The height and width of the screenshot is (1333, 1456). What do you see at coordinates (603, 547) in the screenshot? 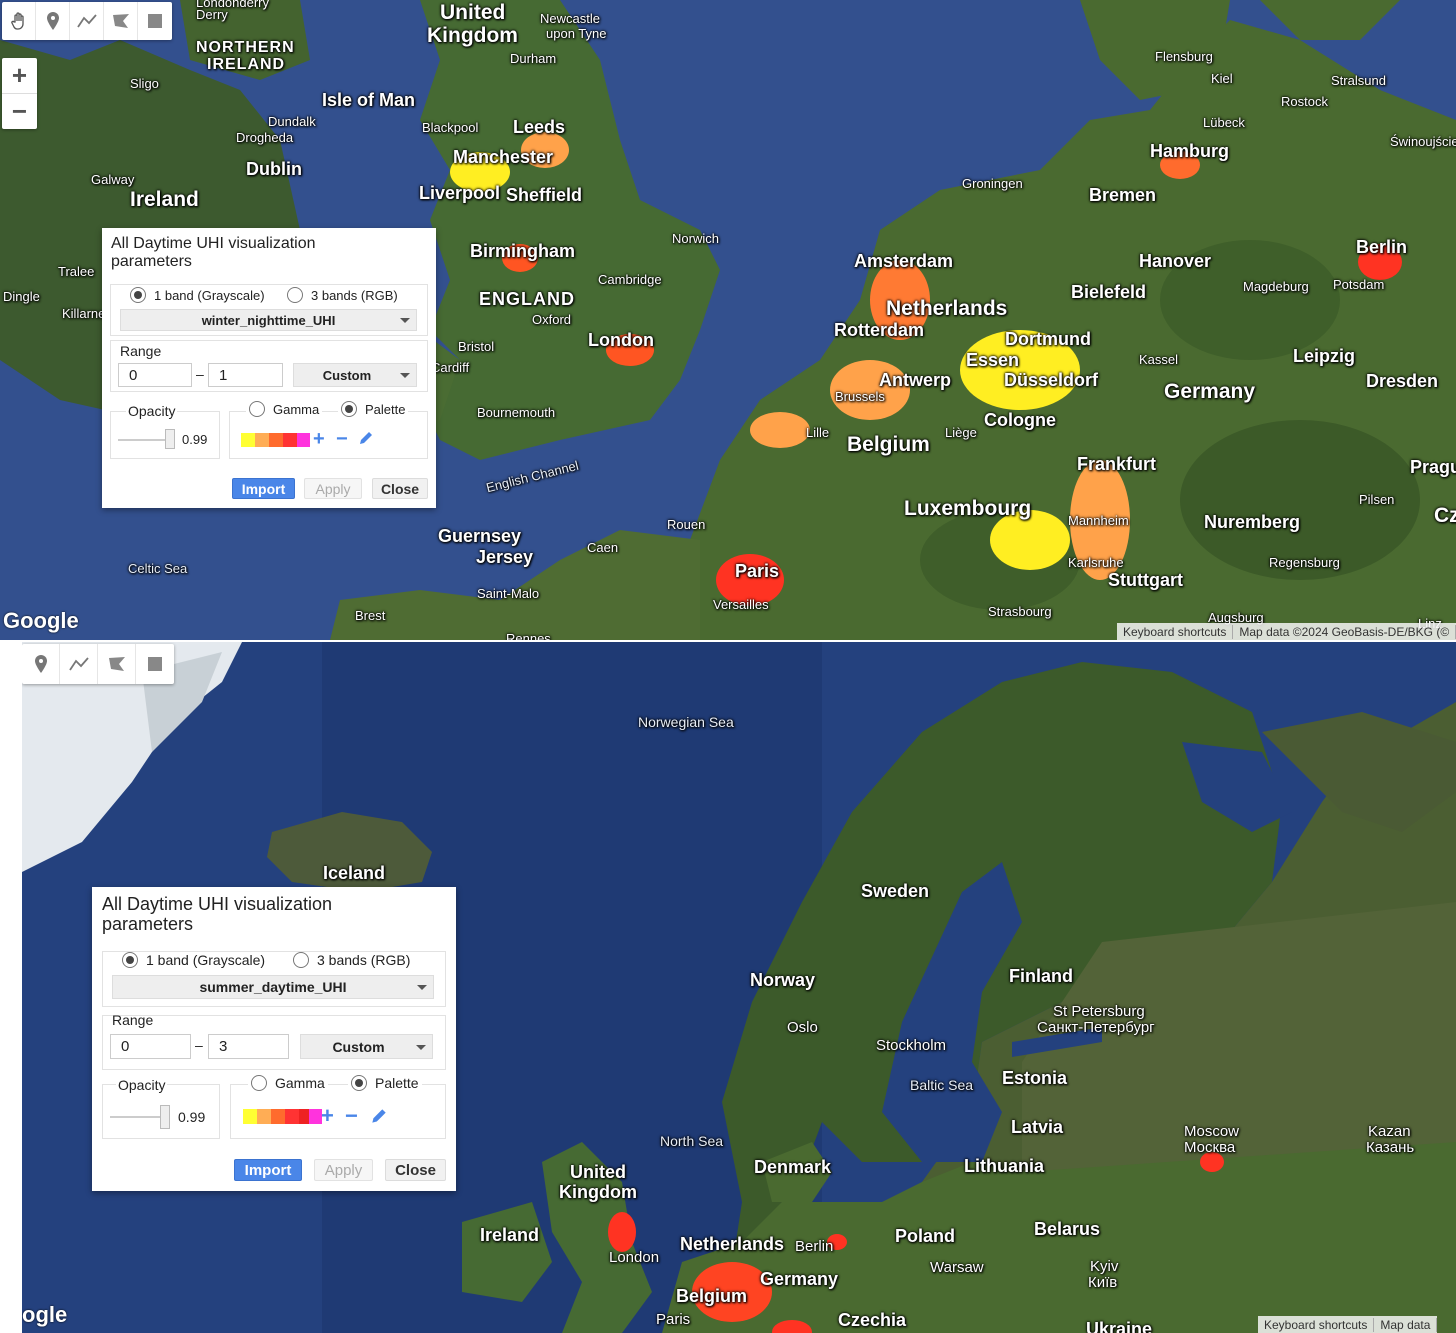
I see `map-label: Caen` at bounding box center [603, 547].